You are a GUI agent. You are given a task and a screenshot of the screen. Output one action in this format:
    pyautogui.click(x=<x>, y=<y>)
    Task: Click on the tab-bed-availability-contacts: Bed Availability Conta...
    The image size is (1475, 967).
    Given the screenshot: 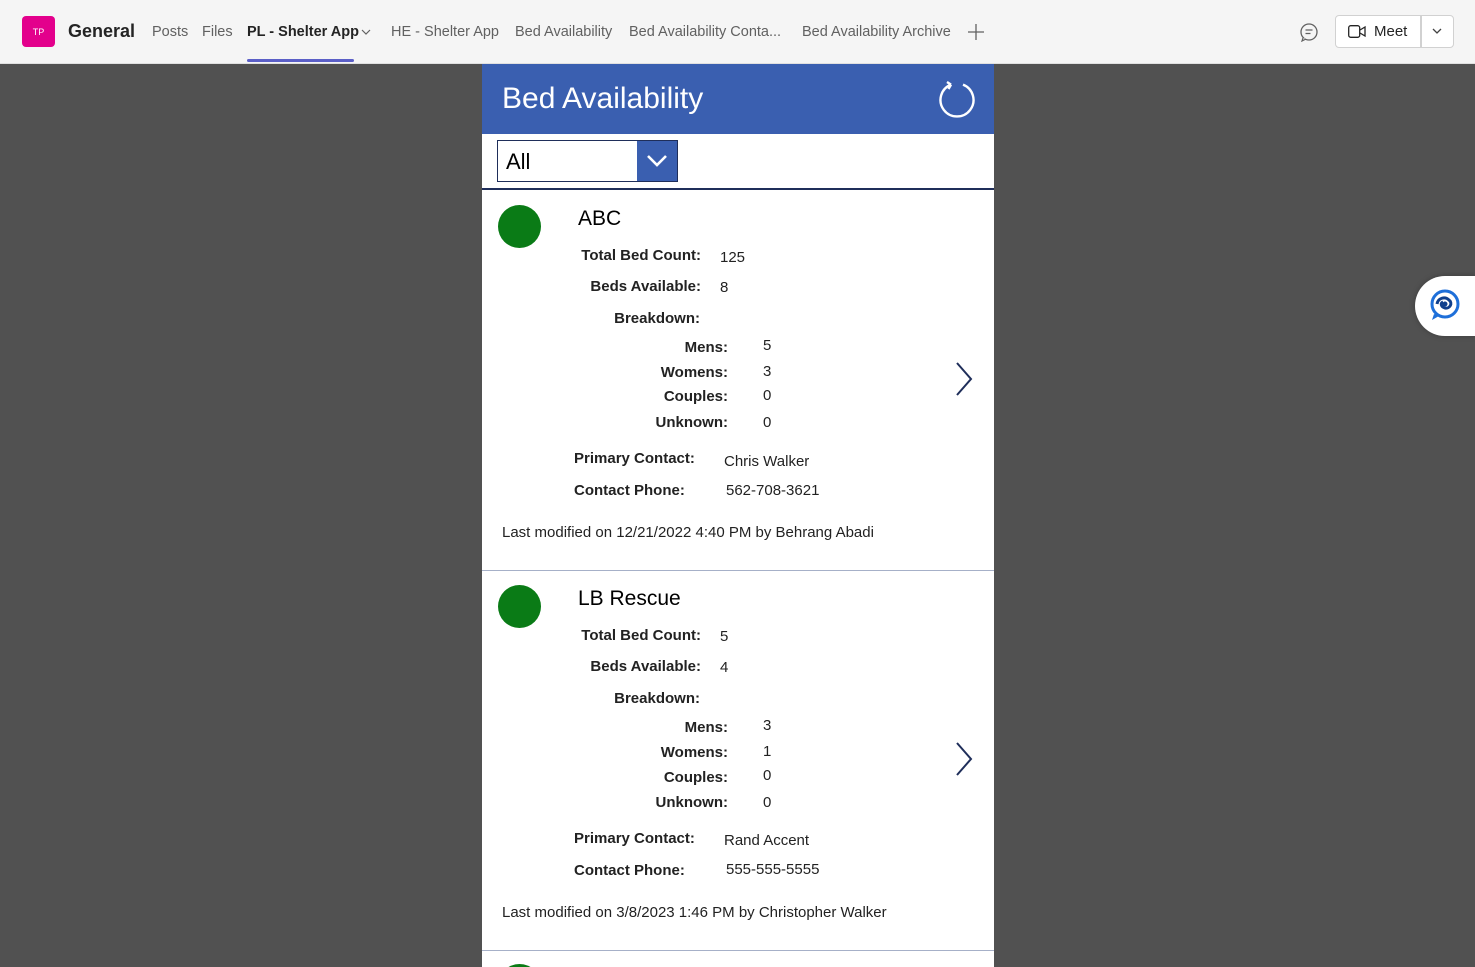 What is the action you would take?
    pyautogui.click(x=705, y=32)
    